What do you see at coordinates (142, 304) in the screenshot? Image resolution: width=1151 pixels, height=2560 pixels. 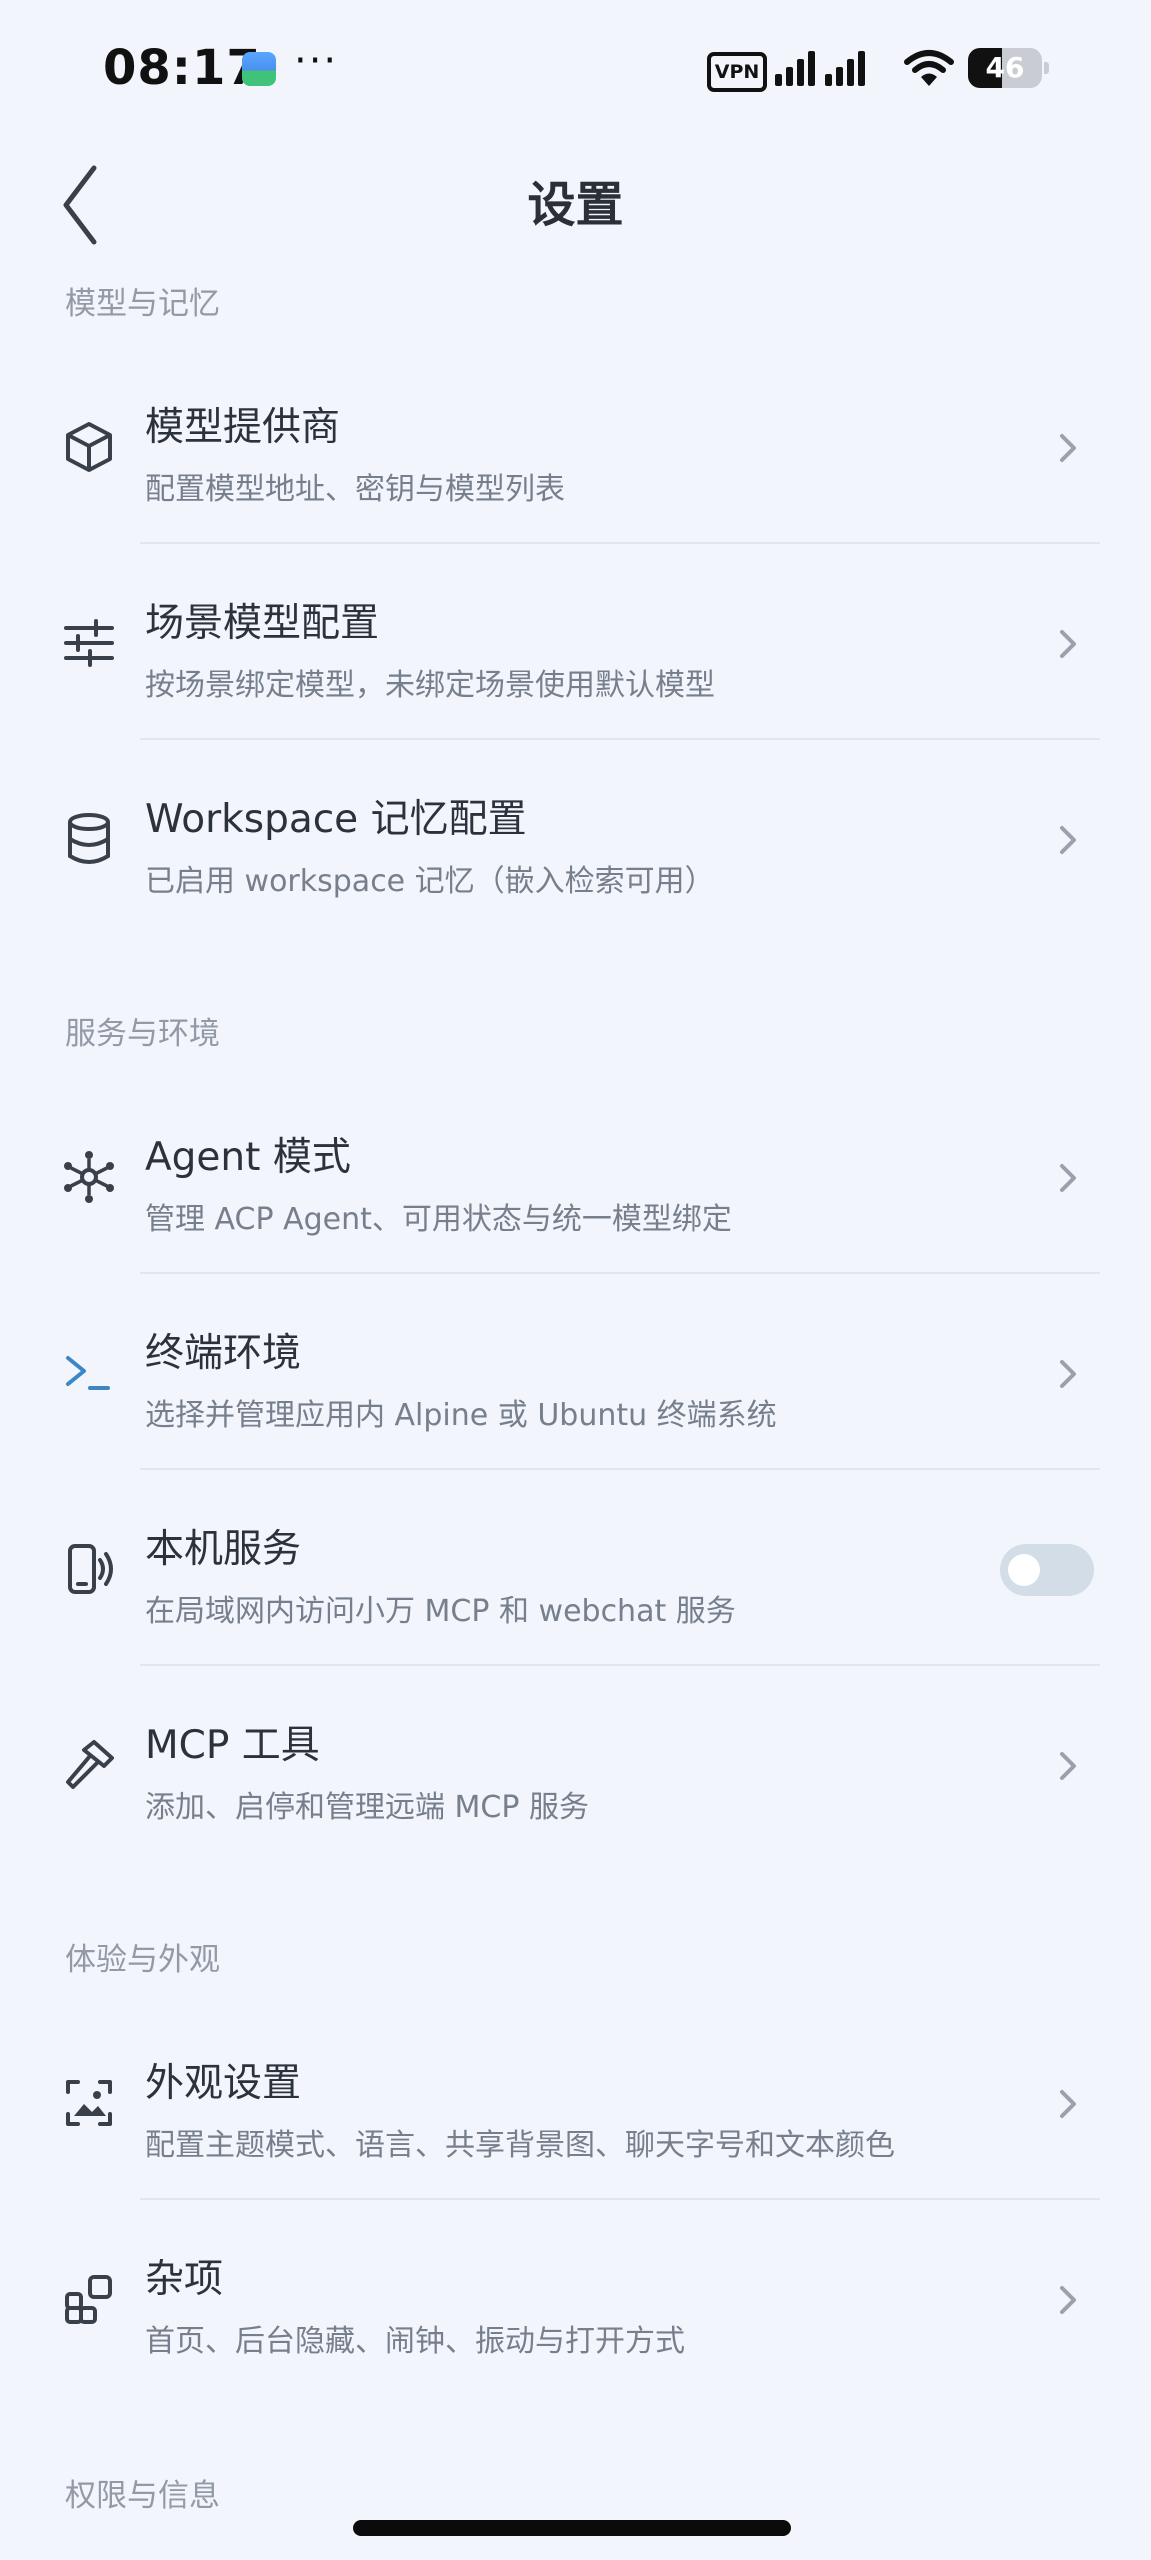 I see `section-title-model-memory: 模型与记忆` at bounding box center [142, 304].